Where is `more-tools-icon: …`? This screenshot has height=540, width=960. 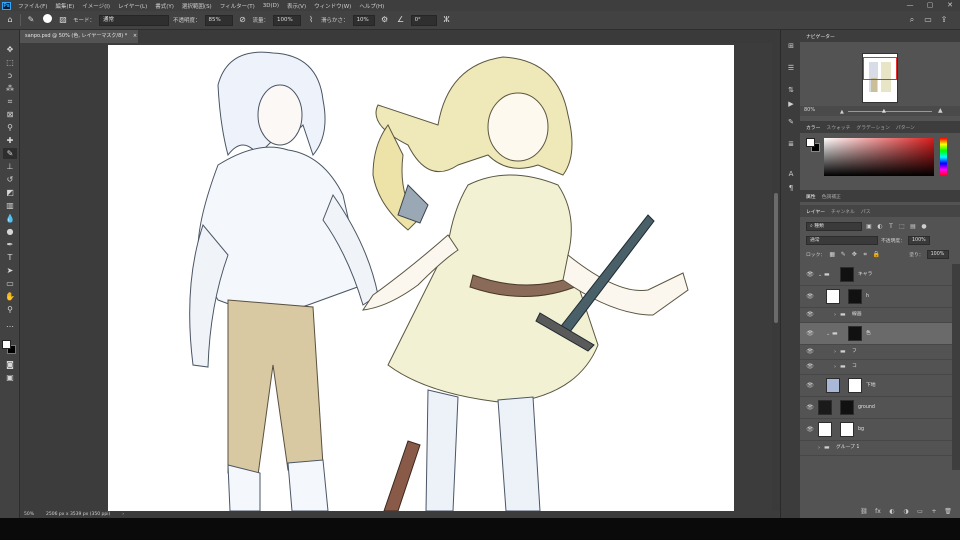
more-tools-icon: … is located at coordinates (10, 324).